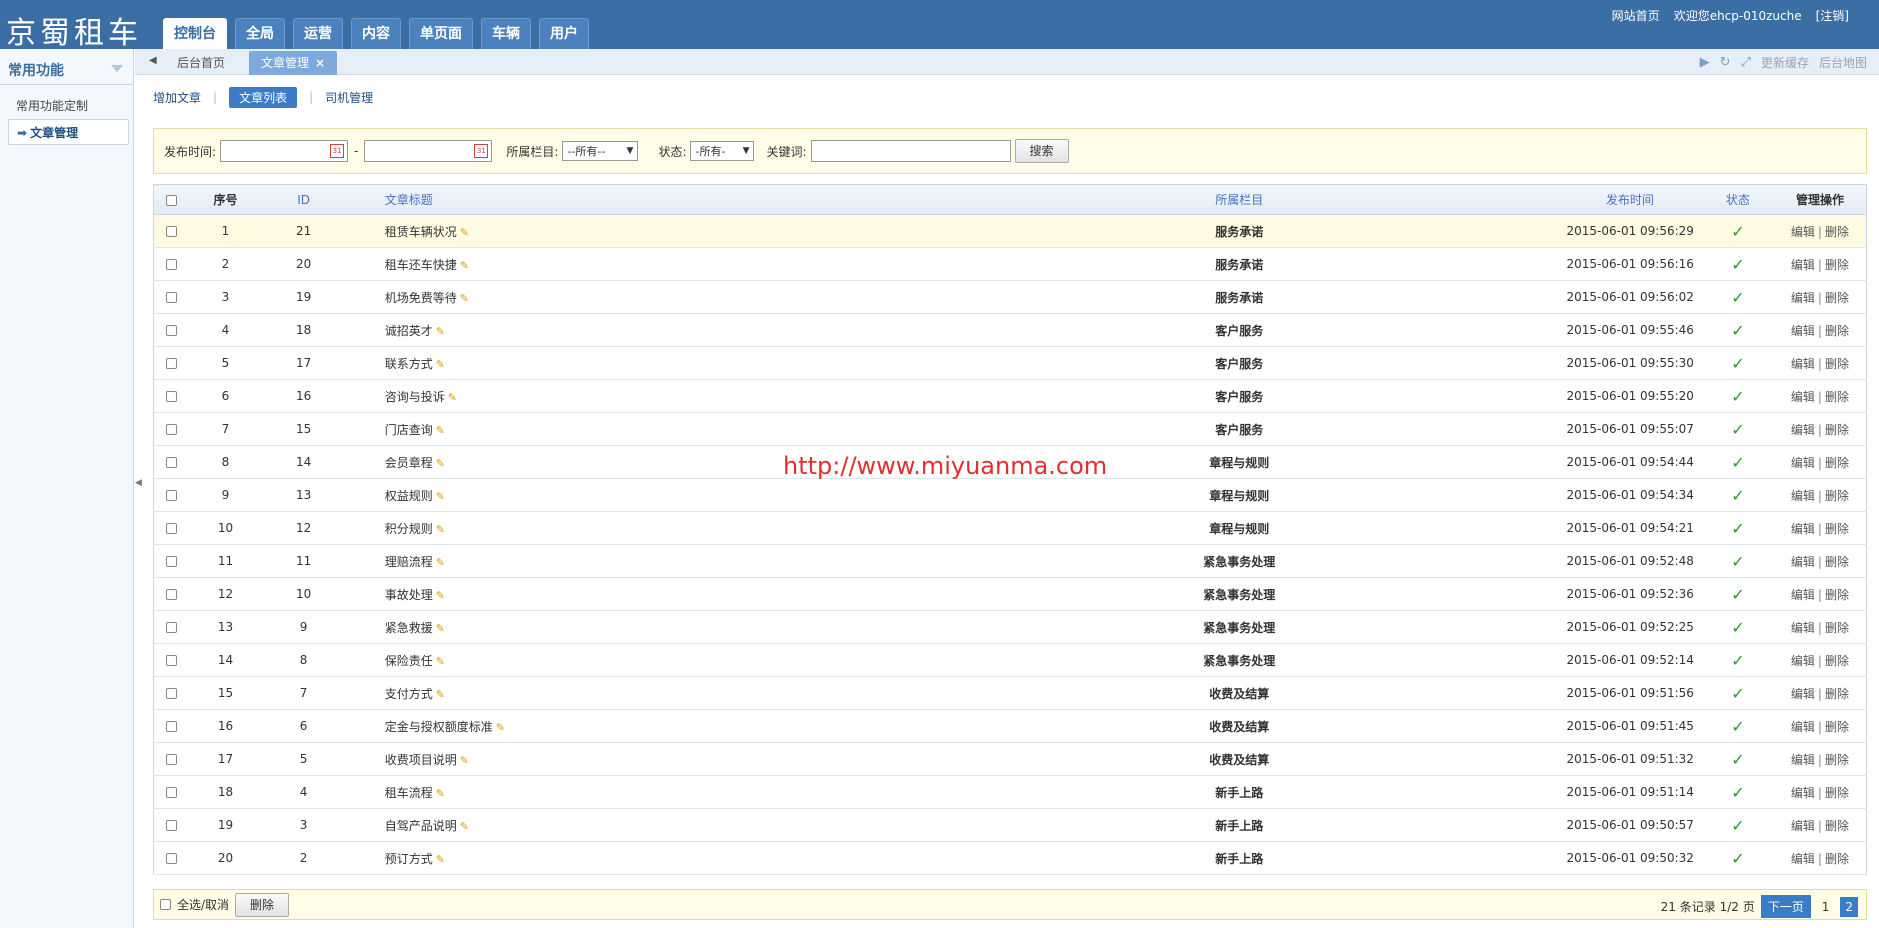  What do you see at coordinates (1725, 62) in the screenshot?
I see `refresh-icon: ↻` at bounding box center [1725, 62].